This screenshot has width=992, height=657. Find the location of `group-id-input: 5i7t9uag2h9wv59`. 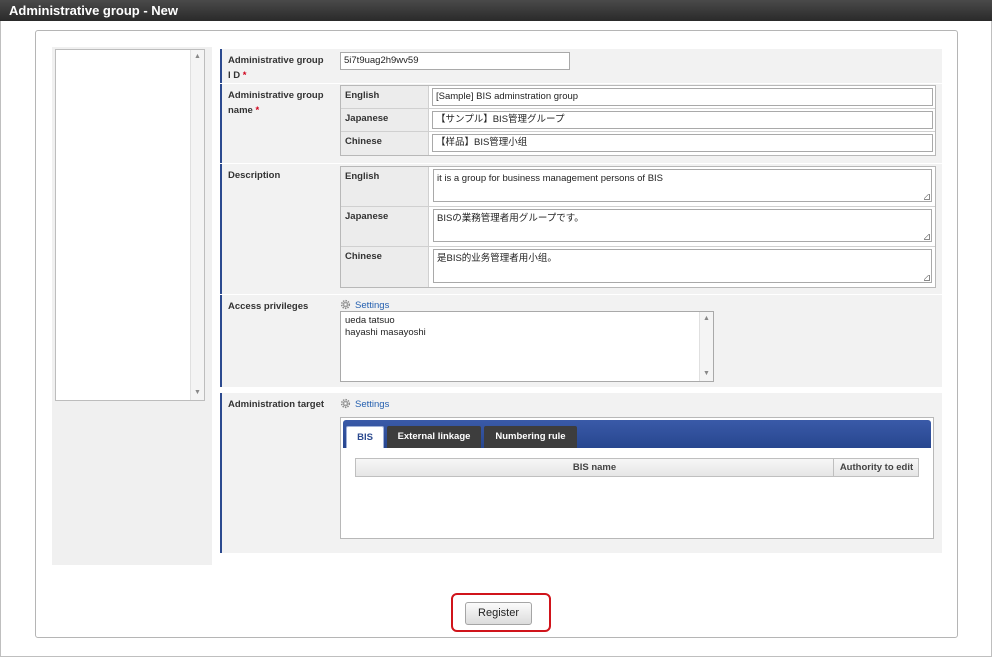

group-id-input: 5i7t9uag2h9wv59 is located at coordinates (455, 61).